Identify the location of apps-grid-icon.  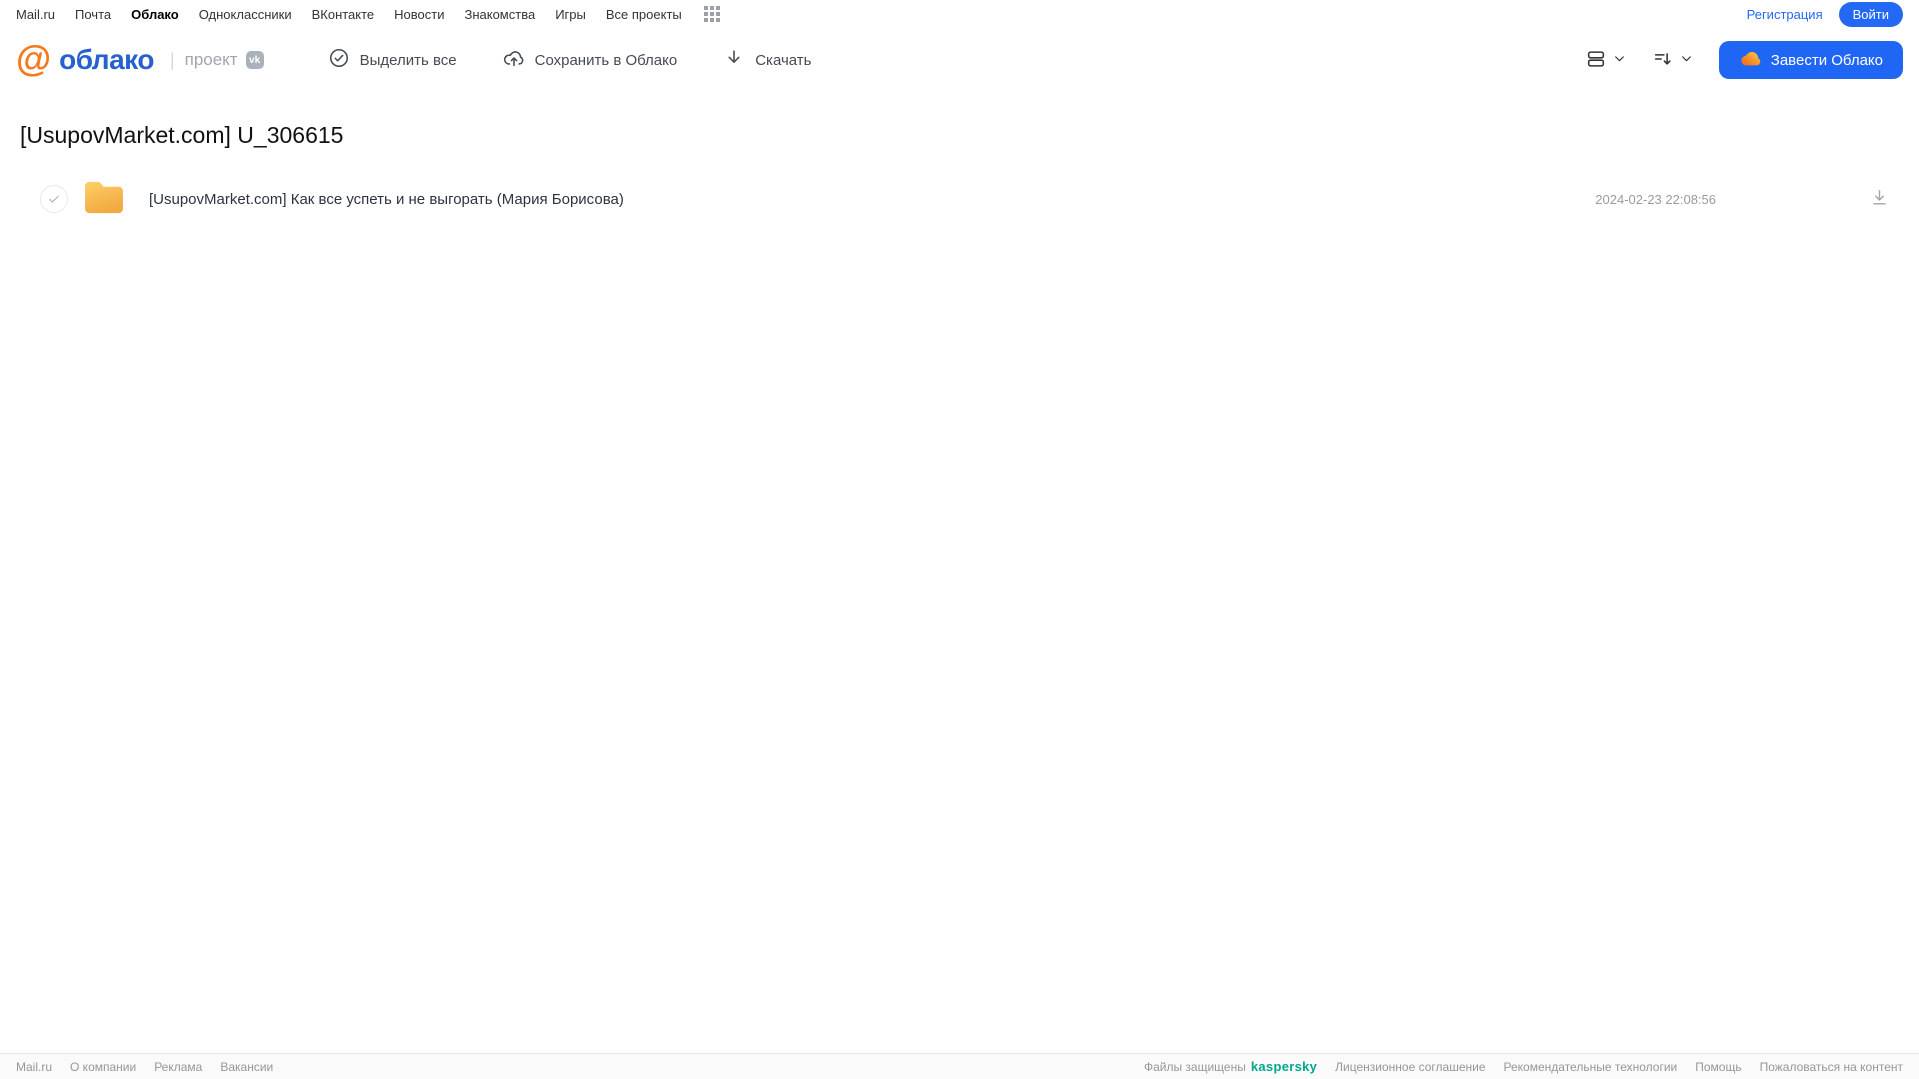
(711, 14).